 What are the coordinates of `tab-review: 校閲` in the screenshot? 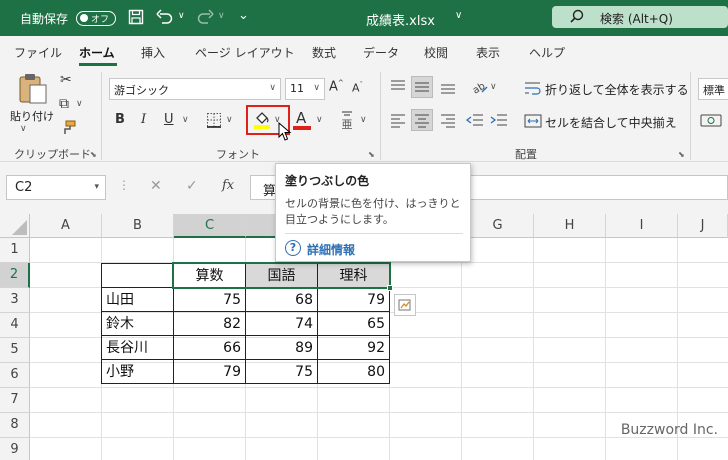 It's located at (436, 52).